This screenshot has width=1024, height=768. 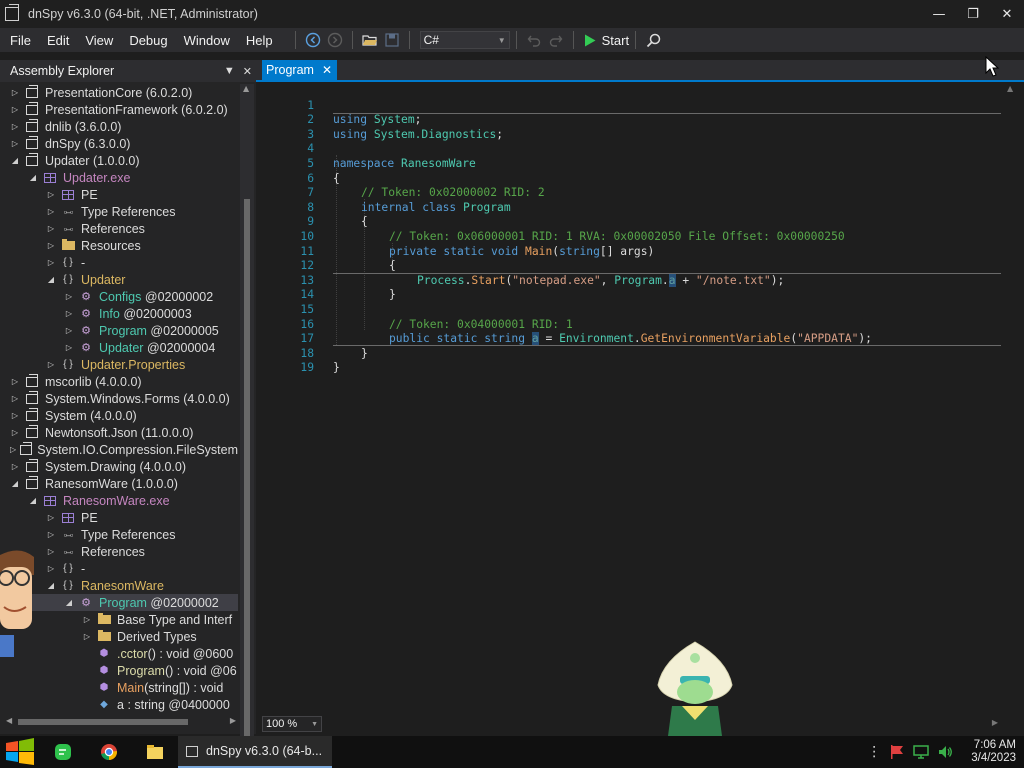 I want to click on menu-view: View, so click(x=99, y=40).